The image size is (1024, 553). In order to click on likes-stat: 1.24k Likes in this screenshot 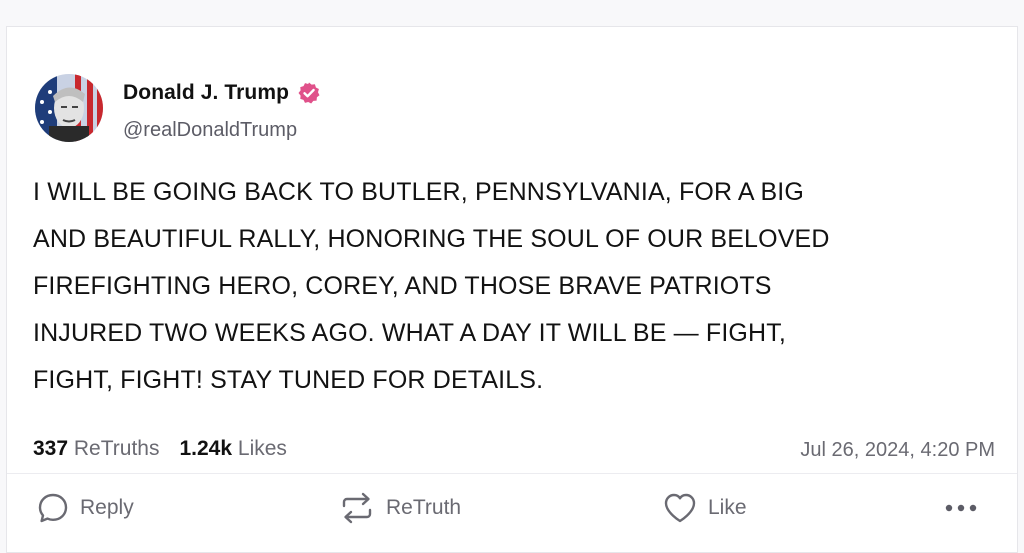, I will do `click(232, 449)`.